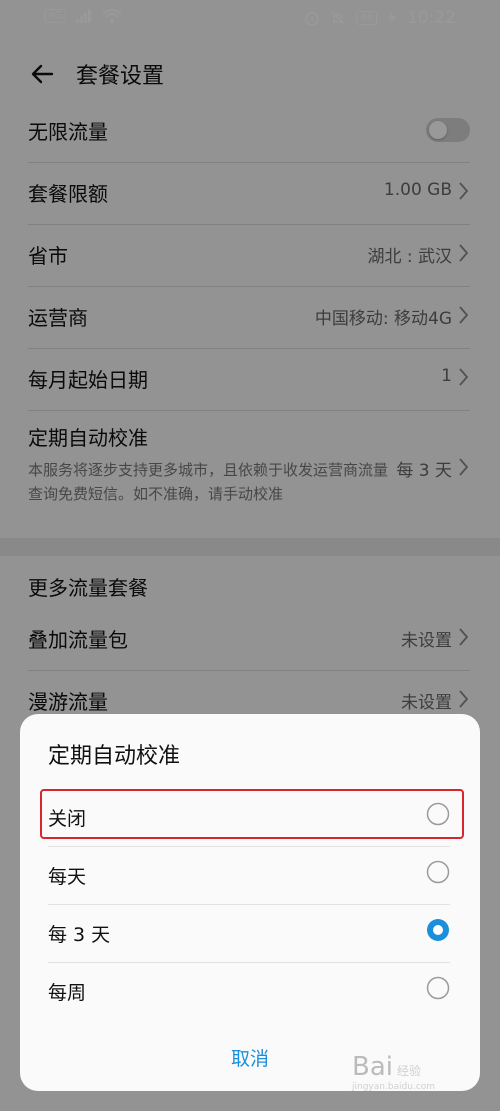  What do you see at coordinates (249, 875) in the screenshot?
I see `option-daily: 每天` at bounding box center [249, 875].